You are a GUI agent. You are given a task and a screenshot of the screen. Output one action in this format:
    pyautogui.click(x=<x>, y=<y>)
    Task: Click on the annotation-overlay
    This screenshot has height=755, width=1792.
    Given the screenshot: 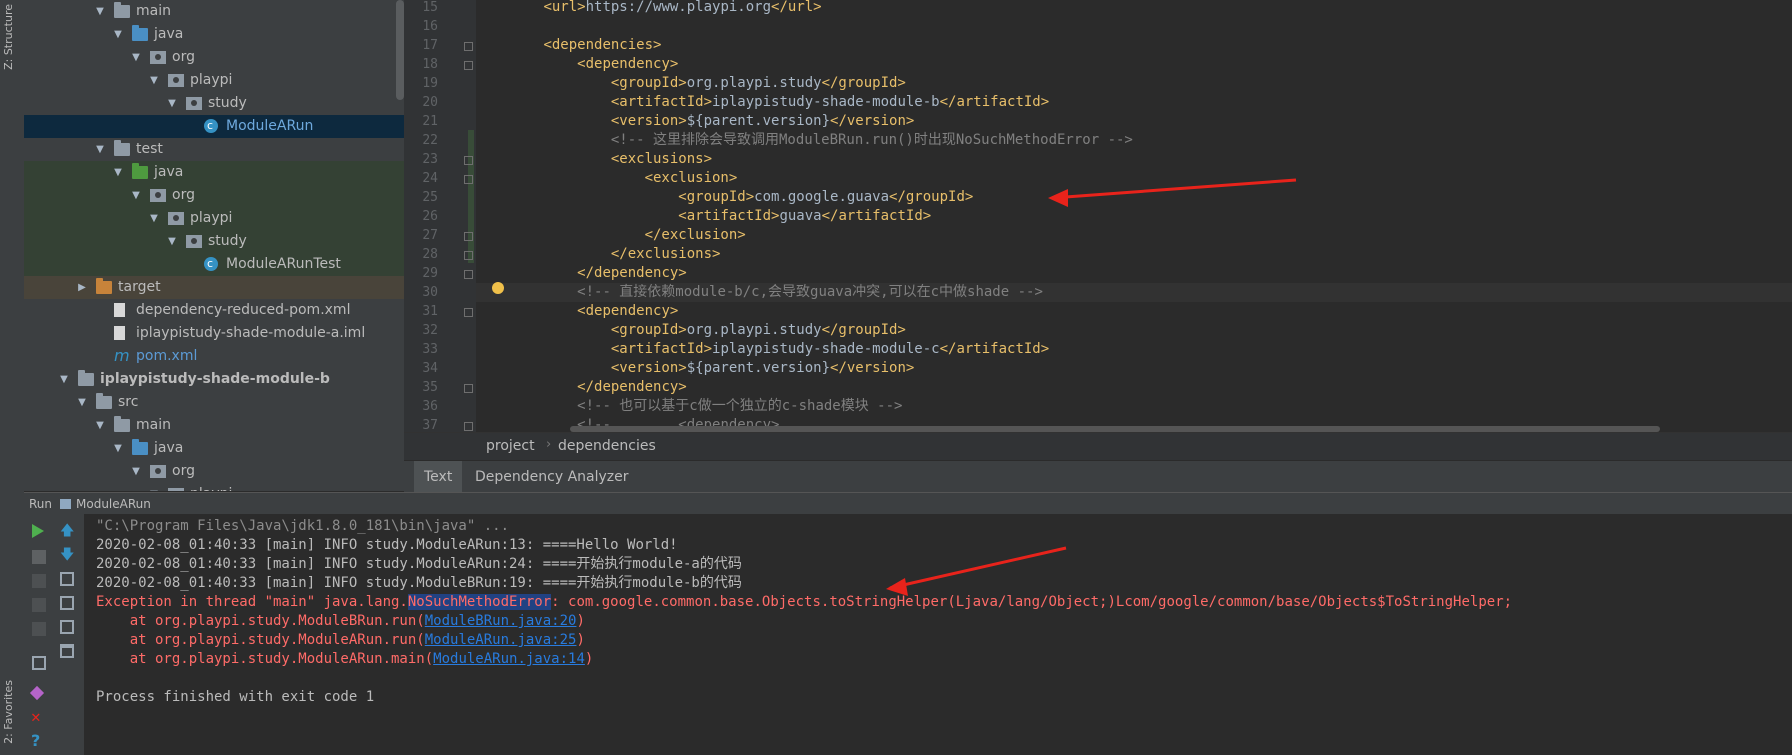 What is the action you would take?
    pyautogui.click(x=1091, y=387)
    